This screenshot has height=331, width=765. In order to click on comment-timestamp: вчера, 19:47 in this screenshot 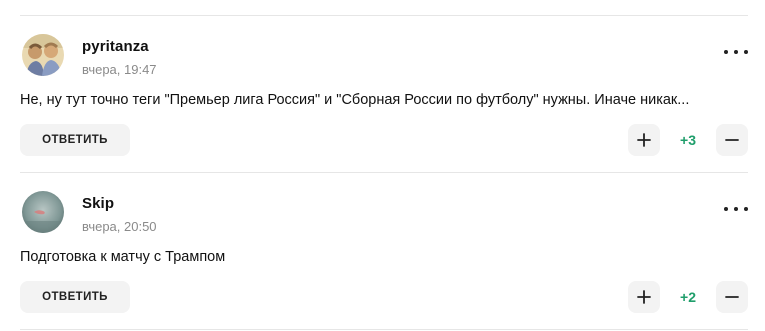, I will do `click(119, 69)`.